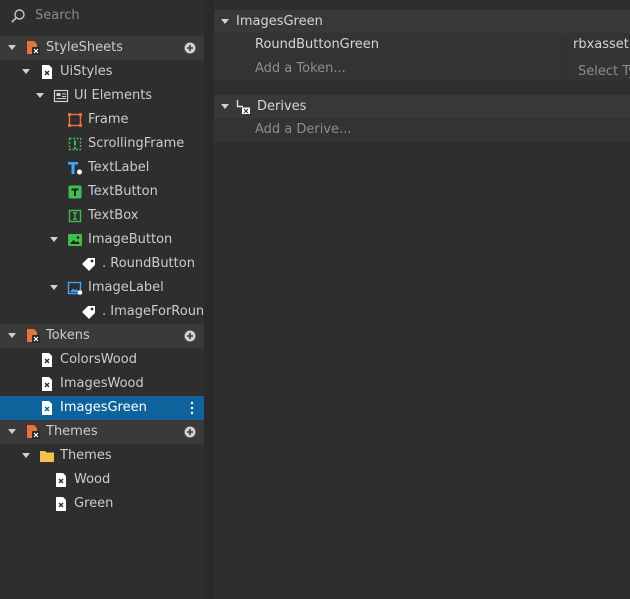 This screenshot has height=599, width=630. I want to click on tree-item-imageforround: . ImageForRound, so click(102, 312).